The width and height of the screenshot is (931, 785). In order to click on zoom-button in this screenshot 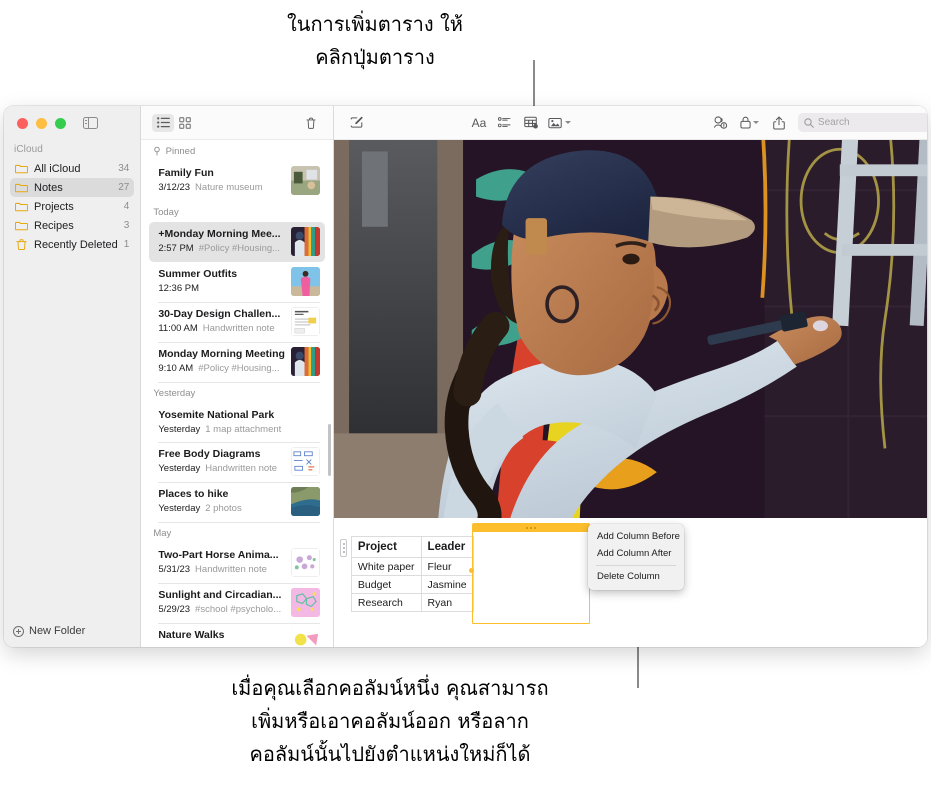, I will do `click(60, 123)`.